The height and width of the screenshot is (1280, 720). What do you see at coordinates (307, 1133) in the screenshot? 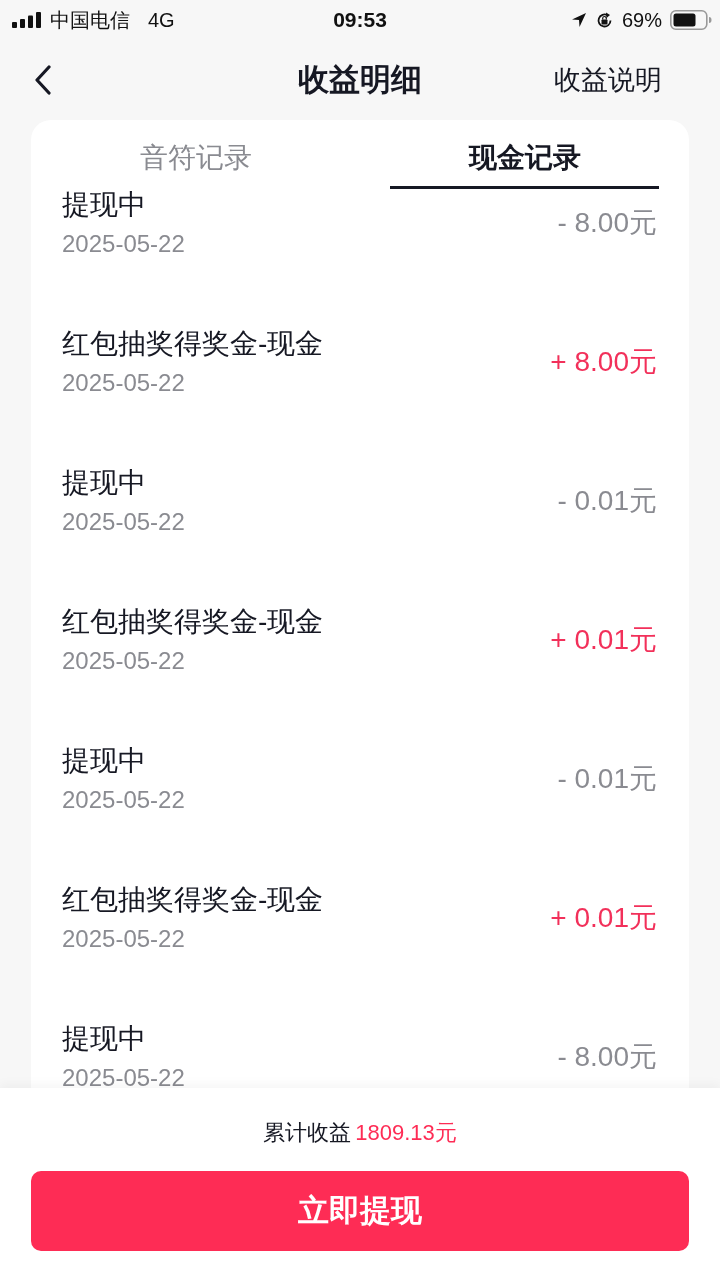
I see `total-earnings-label: 累计收益` at bounding box center [307, 1133].